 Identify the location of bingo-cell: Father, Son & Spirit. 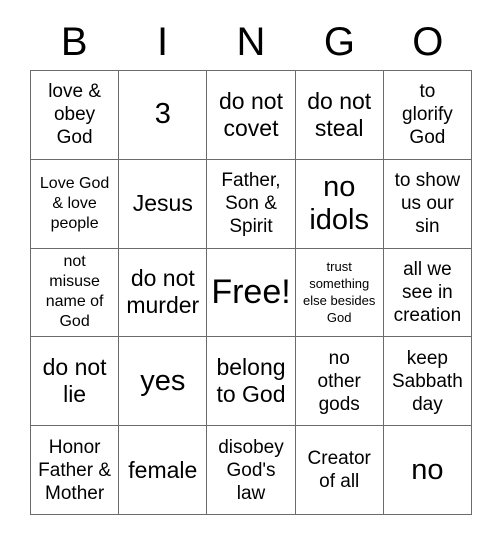
(251, 204).